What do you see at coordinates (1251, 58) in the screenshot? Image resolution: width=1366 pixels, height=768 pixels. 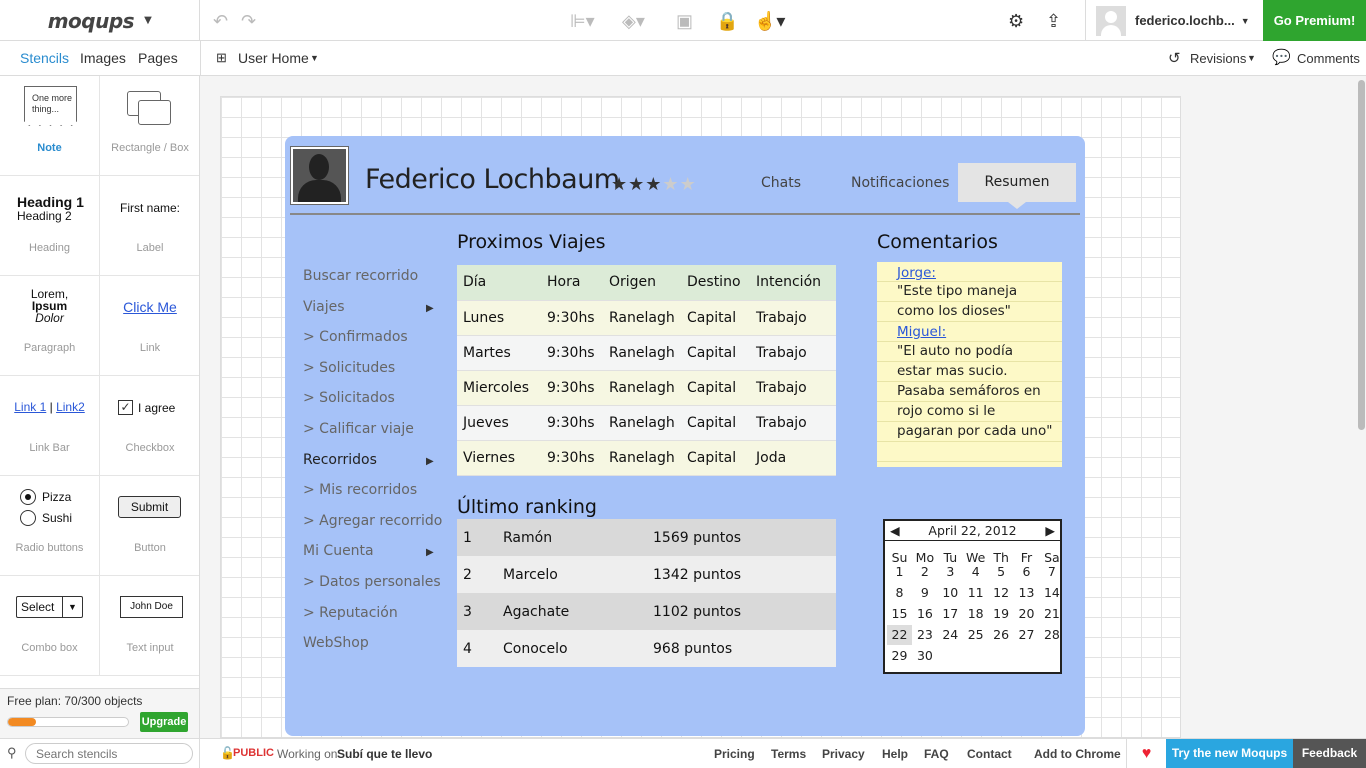 I see `revisions-chevron-icon: ▼` at bounding box center [1251, 58].